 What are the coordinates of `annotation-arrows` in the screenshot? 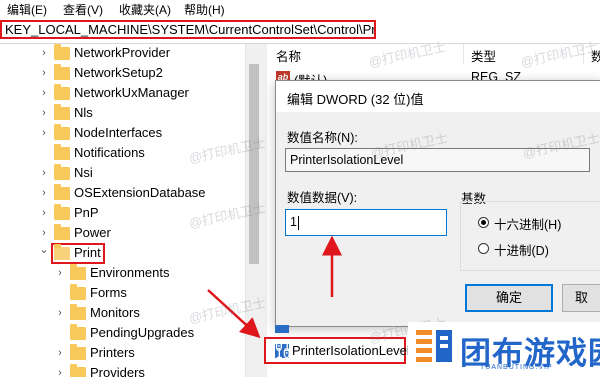 It's located at (274, 287).